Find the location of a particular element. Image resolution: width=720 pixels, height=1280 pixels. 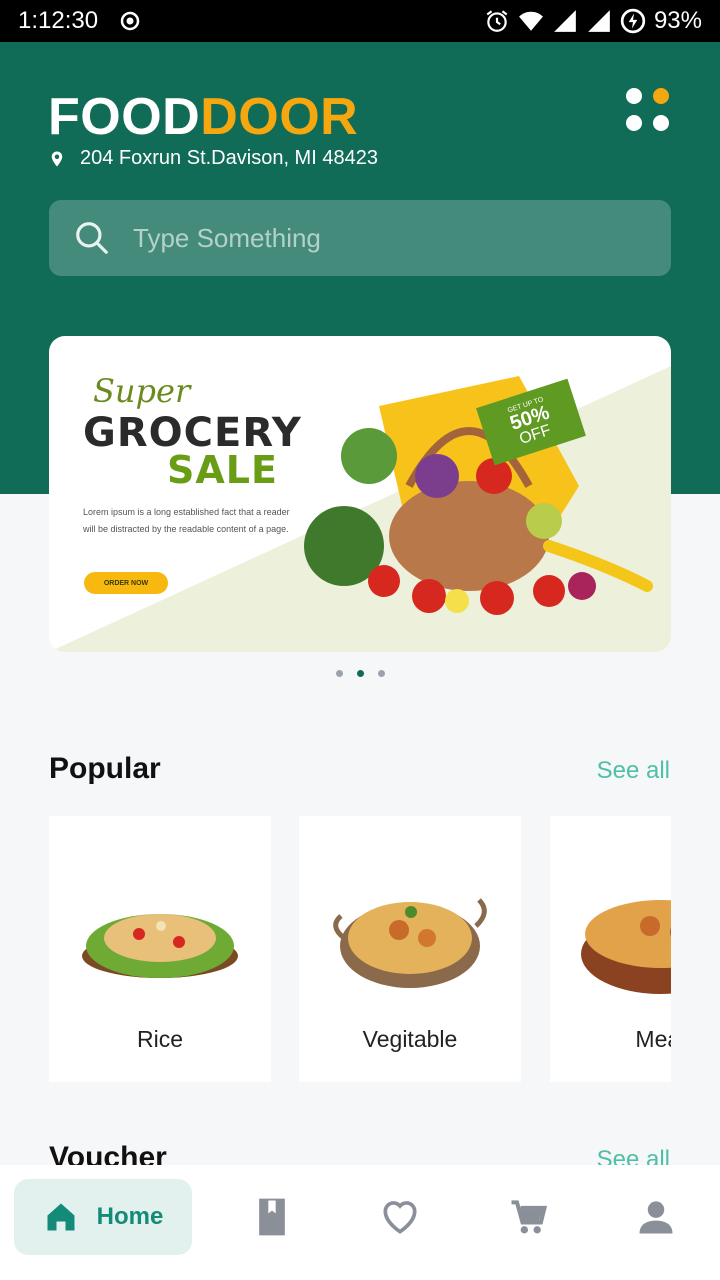

location-pin-icon is located at coordinates (57, 158).